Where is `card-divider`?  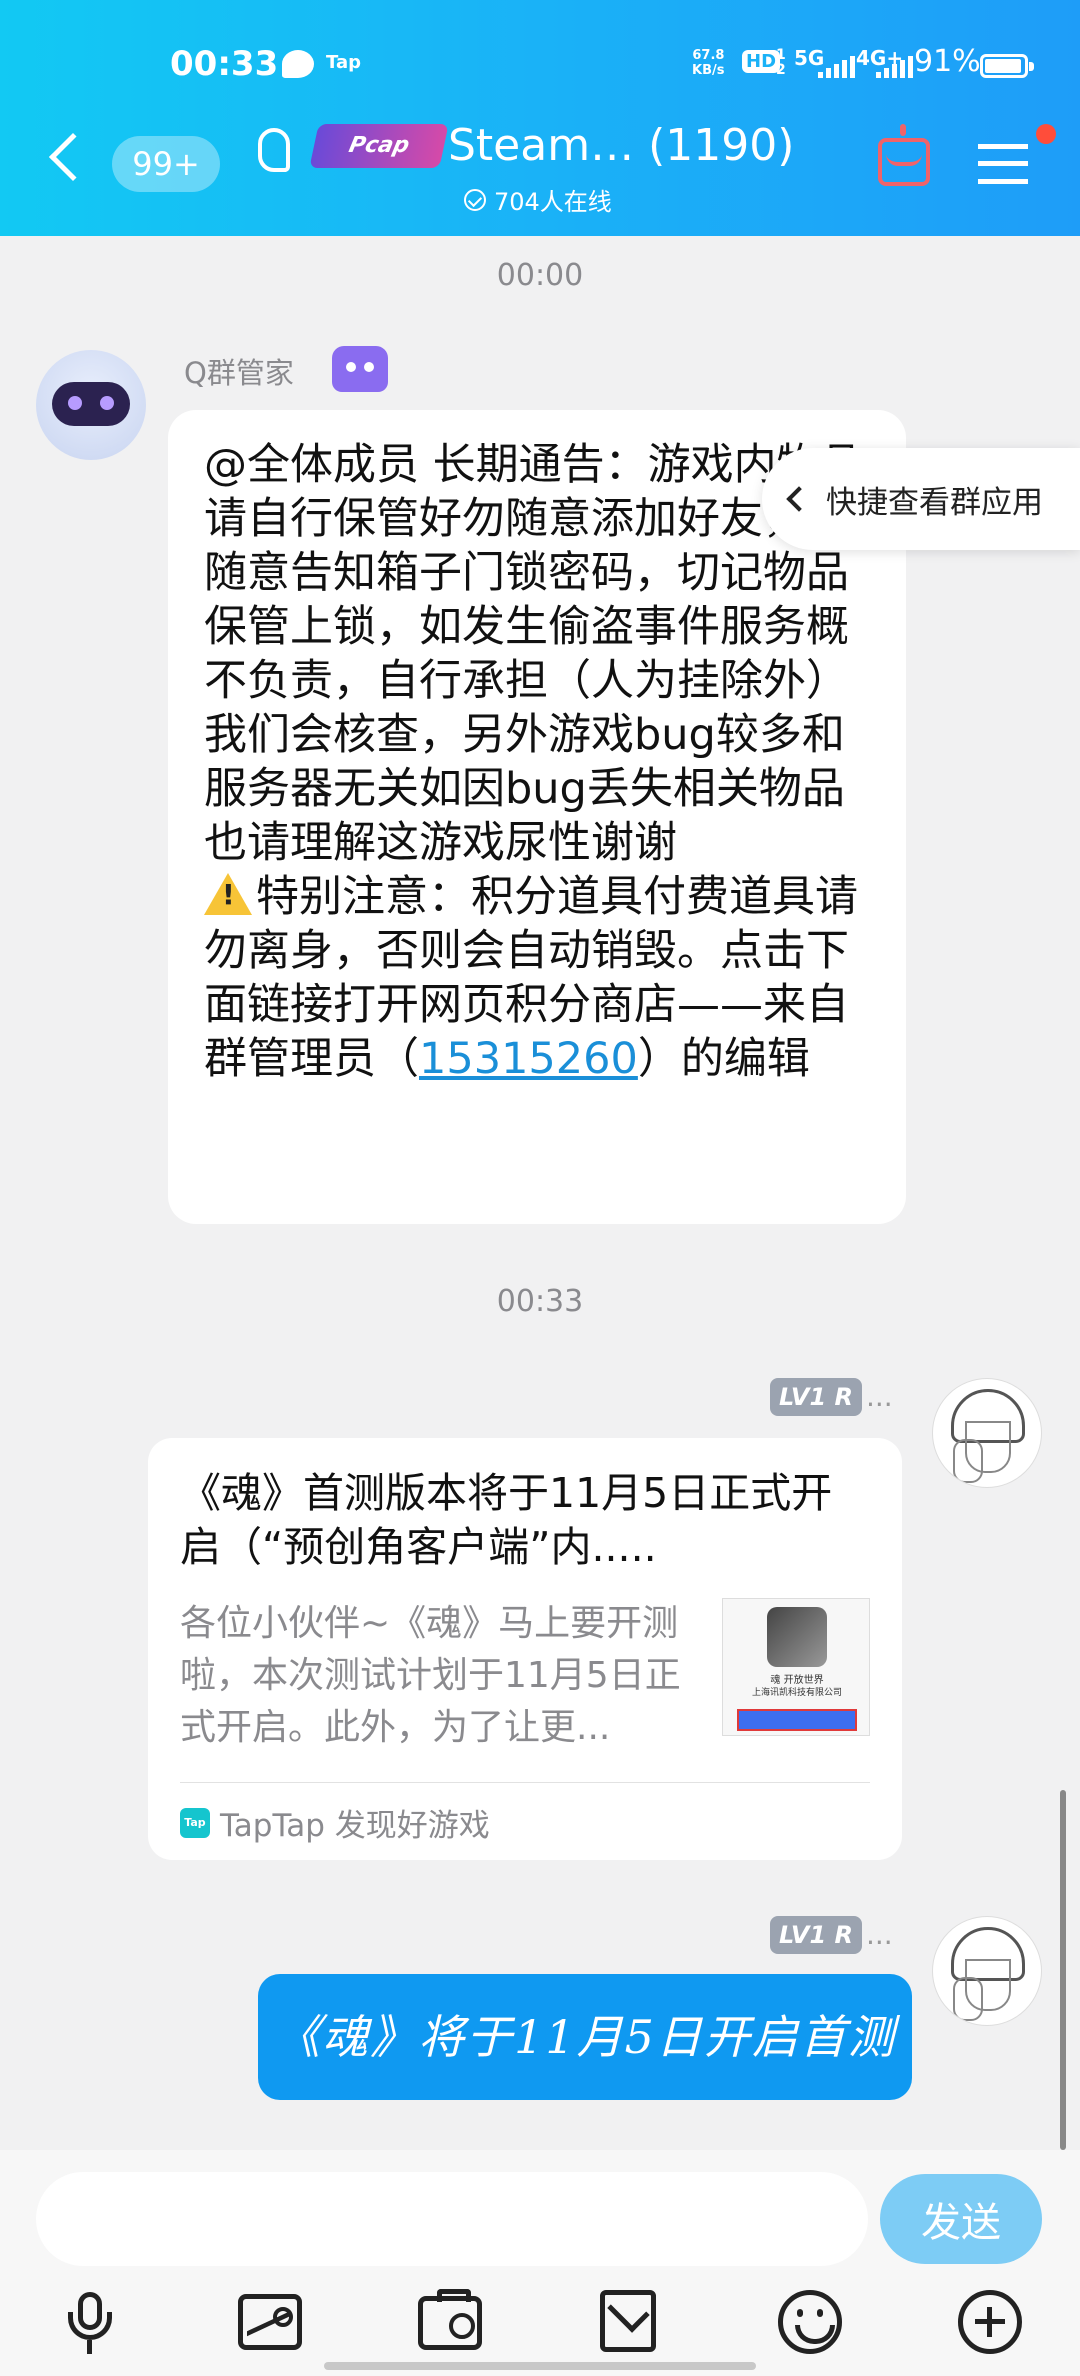
card-divider is located at coordinates (525, 1782).